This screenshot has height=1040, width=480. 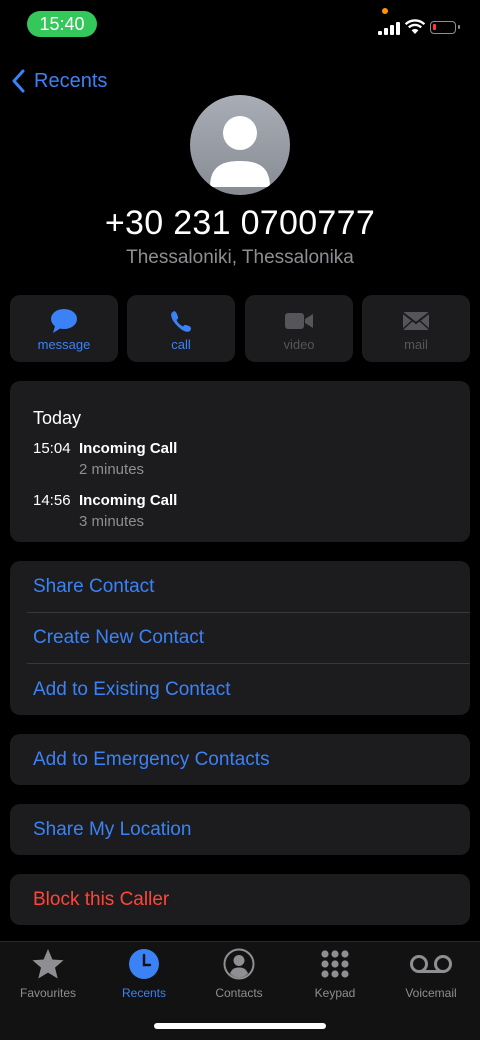 I want to click on person-silhouette-icon, so click(x=240, y=151).